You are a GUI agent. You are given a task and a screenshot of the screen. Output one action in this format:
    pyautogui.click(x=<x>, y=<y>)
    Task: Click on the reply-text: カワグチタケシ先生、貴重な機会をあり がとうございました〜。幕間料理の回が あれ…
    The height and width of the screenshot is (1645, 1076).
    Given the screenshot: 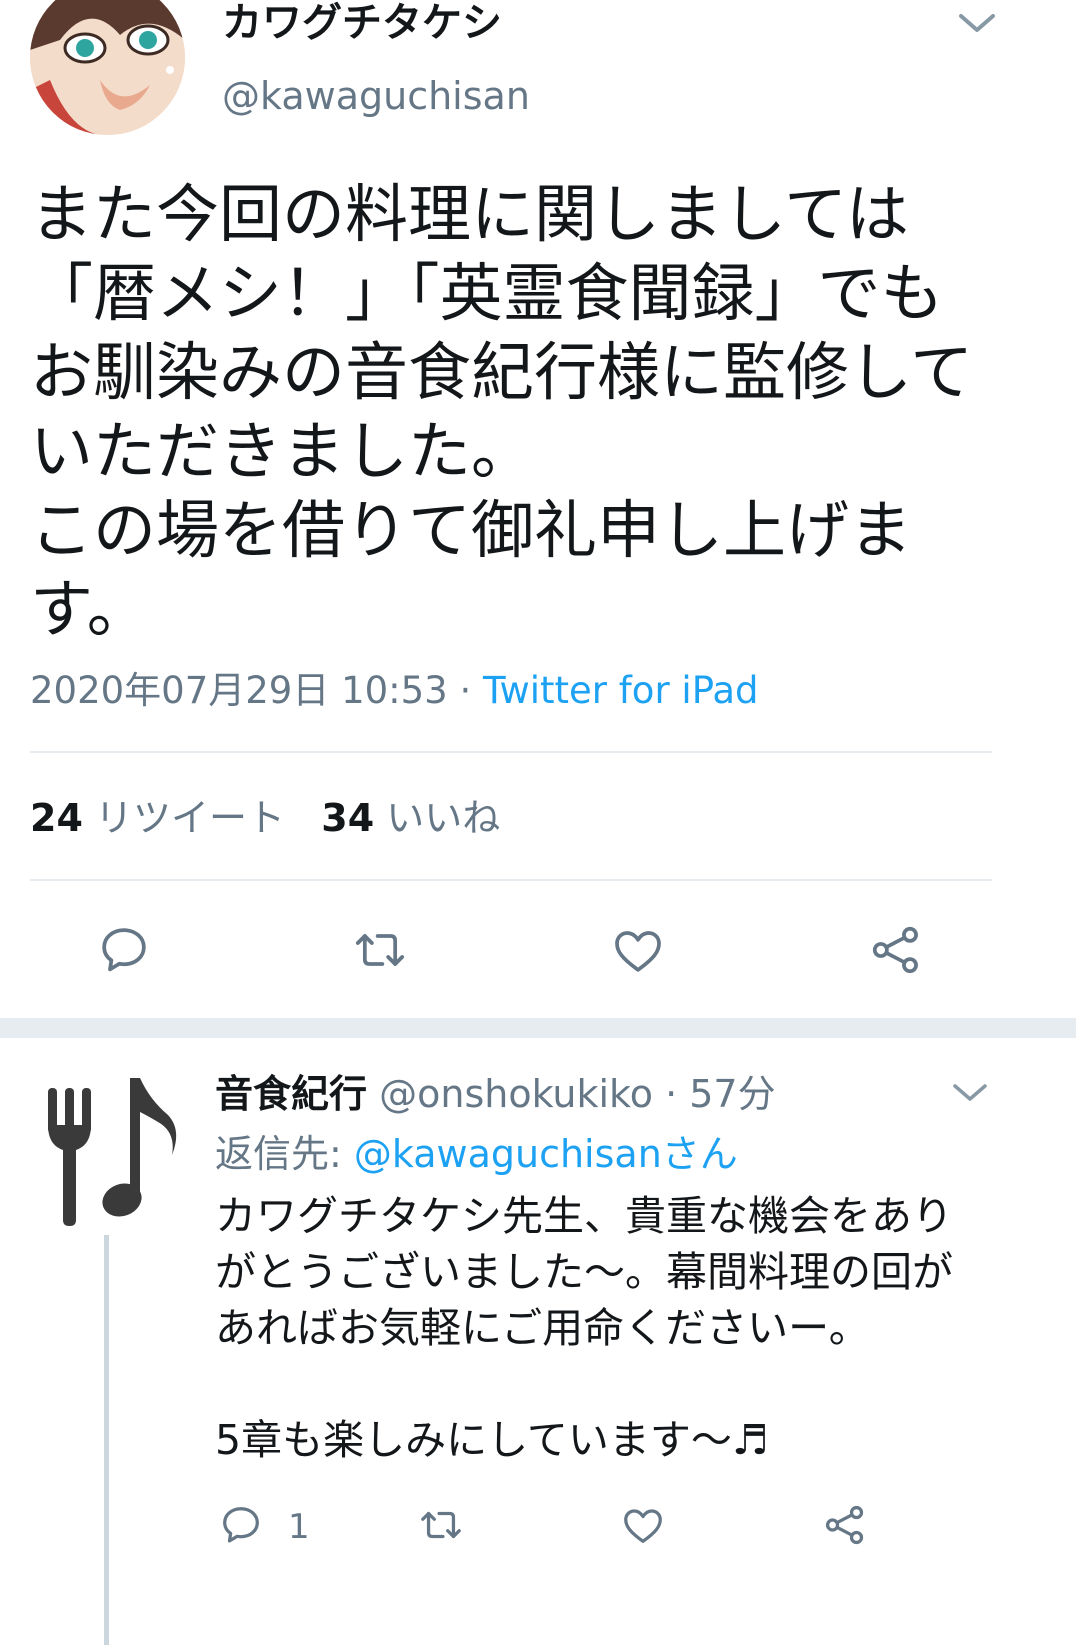 What is the action you would take?
    pyautogui.click(x=584, y=1328)
    